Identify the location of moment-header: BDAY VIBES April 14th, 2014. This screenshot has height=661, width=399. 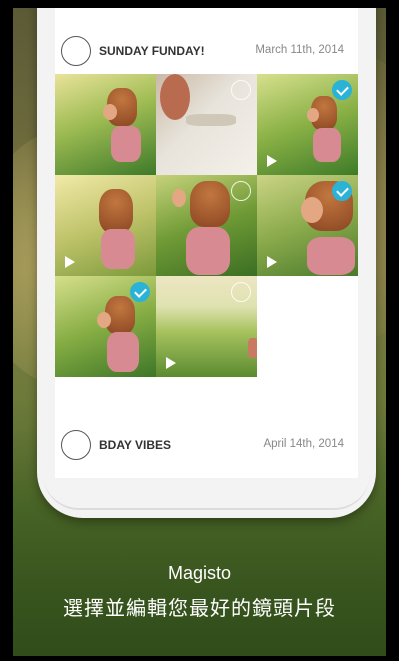
(206, 446).